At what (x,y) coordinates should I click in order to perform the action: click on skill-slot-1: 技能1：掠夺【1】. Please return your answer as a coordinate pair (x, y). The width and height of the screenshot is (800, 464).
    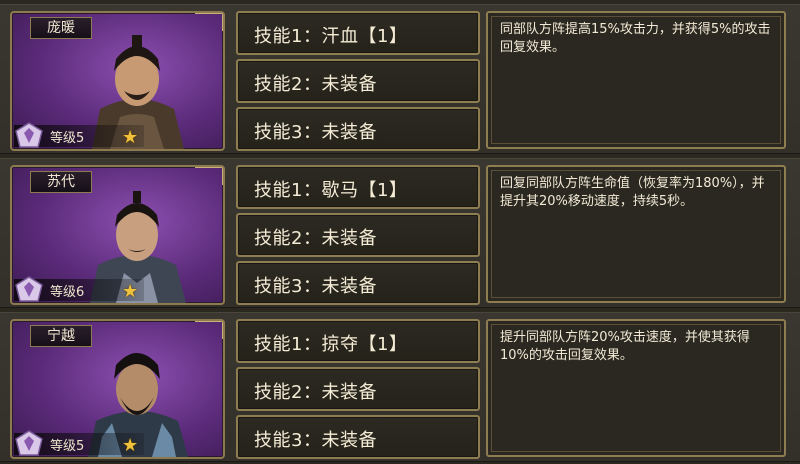
    Looking at the image, I should click on (358, 341).